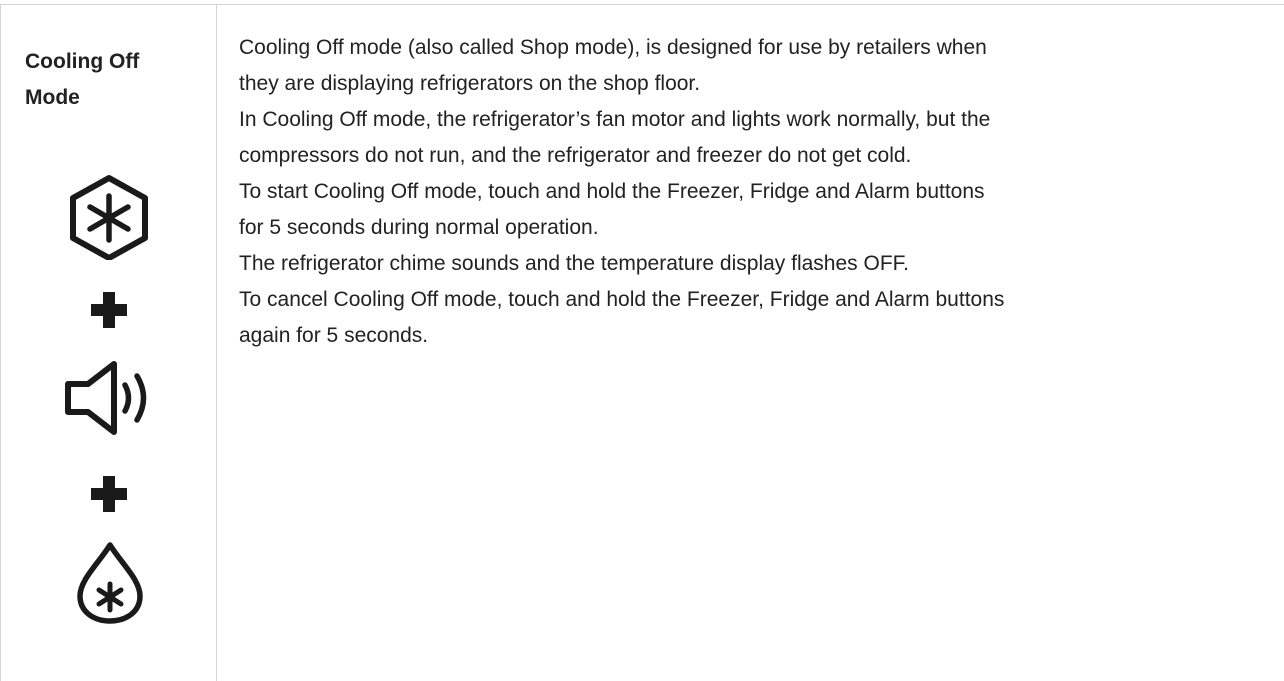  What do you see at coordinates (52, 97) in the screenshot?
I see `mode-label-line-2: Mode` at bounding box center [52, 97].